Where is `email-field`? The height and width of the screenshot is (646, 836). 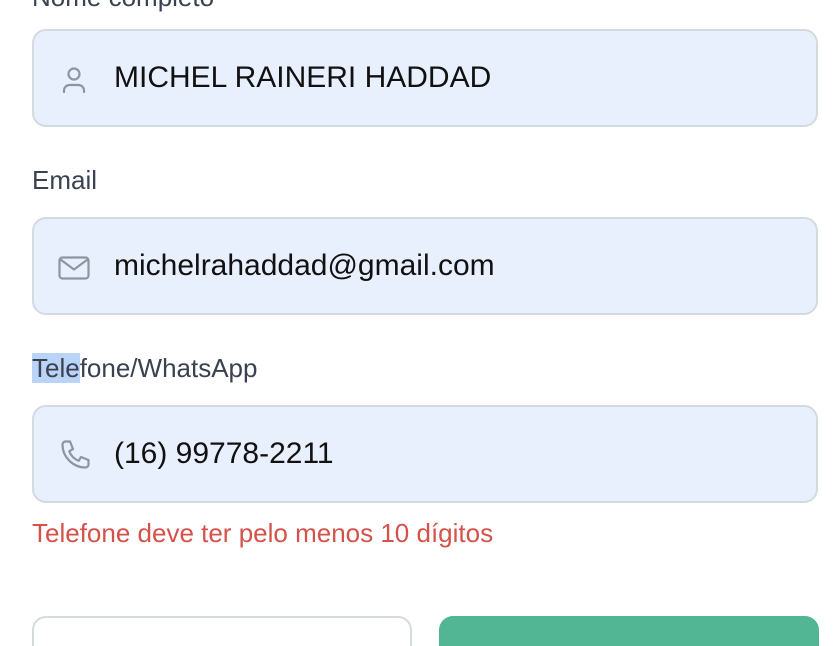
email-field is located at coordinates (425, 266).